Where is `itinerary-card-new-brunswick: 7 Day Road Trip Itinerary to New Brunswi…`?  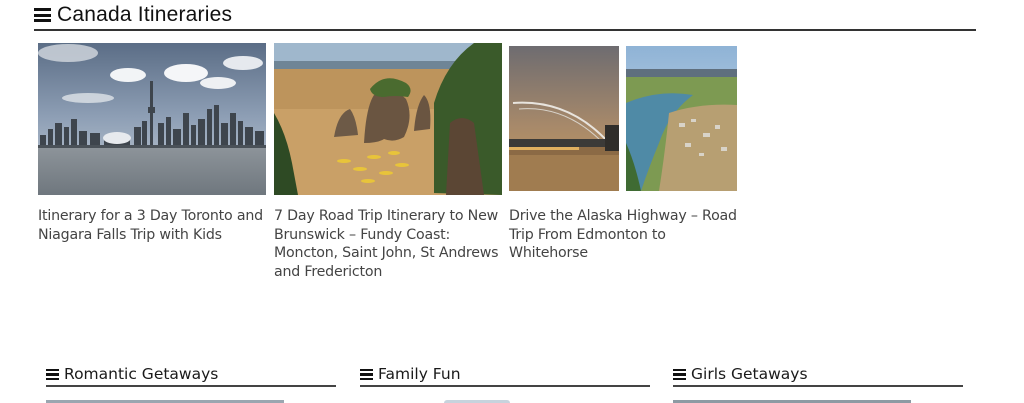
itinerary-card-new-brunswick: 7 Day Road Trip Itinerary to New Brunswi… is located at coordinates (388, 162).